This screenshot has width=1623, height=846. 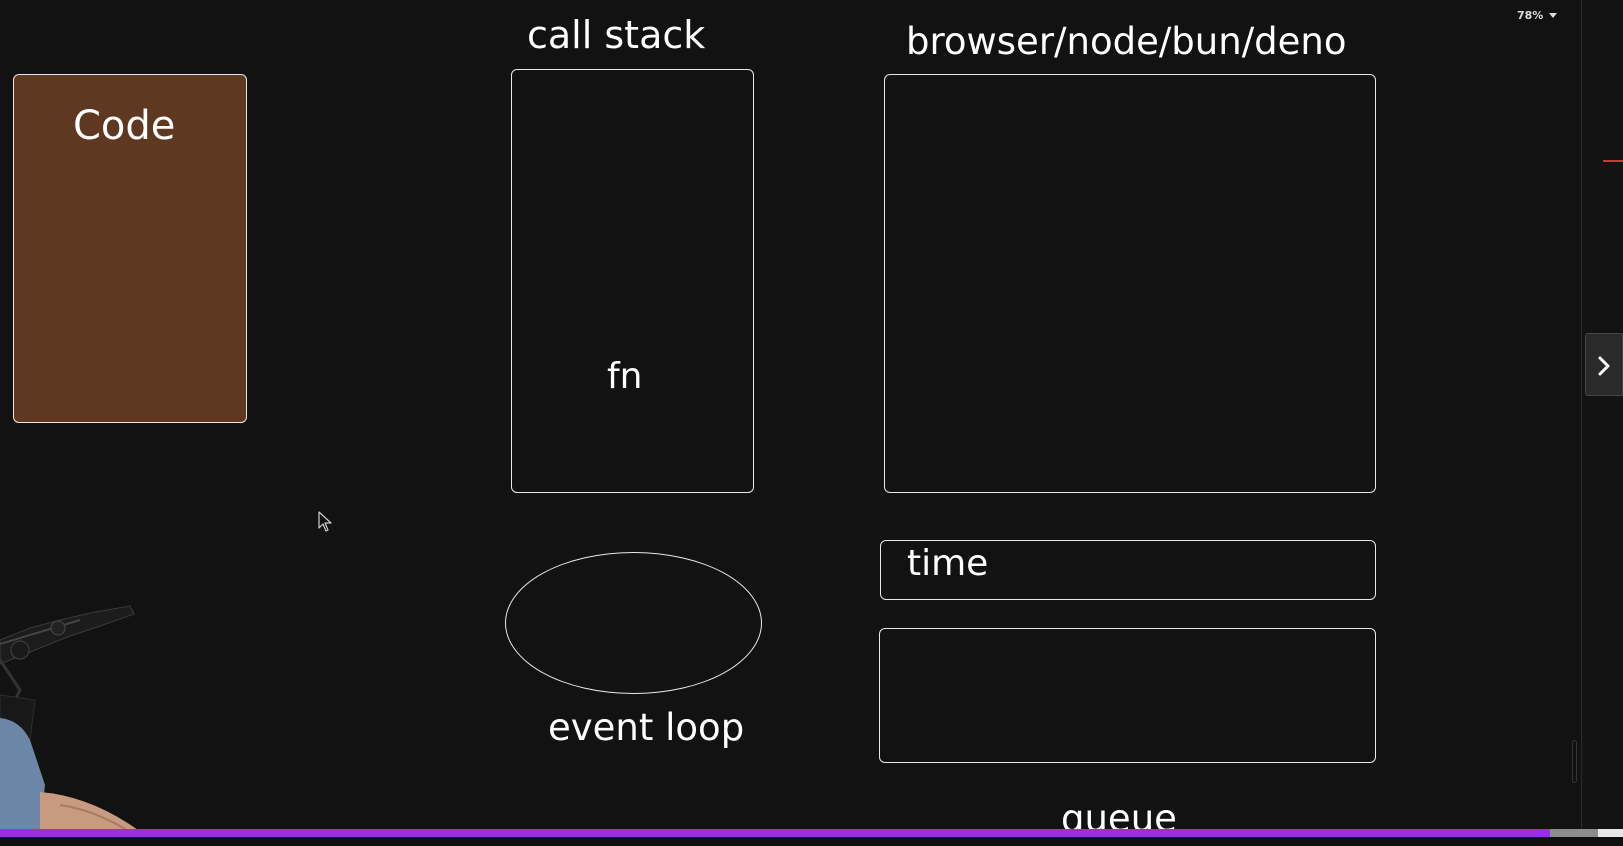 I want to click on presenter-webcam, so click(x=69, y=725).